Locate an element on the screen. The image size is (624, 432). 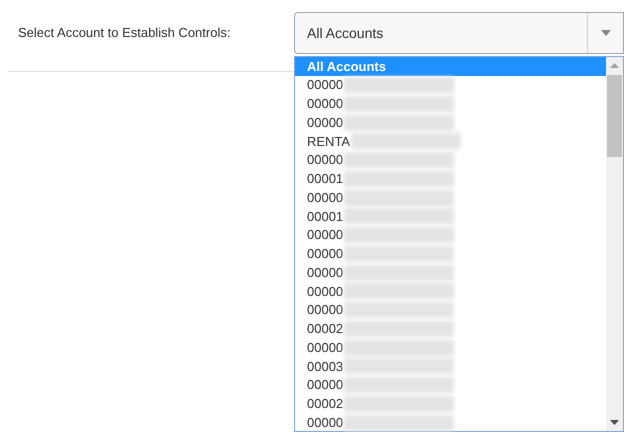
dropdown-option: RENTA is located at coordinates (450, 141).